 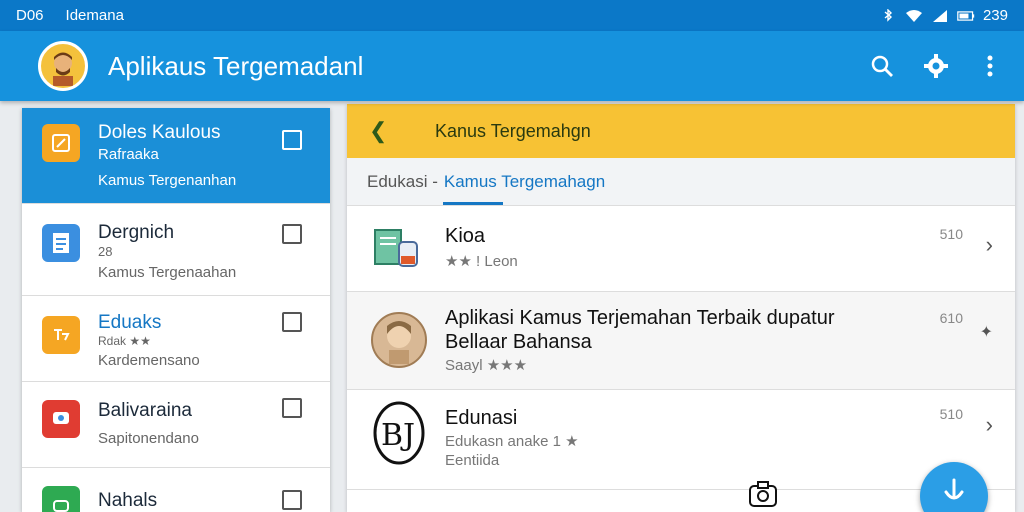 What do you see at coordinates (681, 182) in the screenshot?
I see `breadcrumb: Edukasi - Kamus Tergemahagn` at bounding box center [681, 182].